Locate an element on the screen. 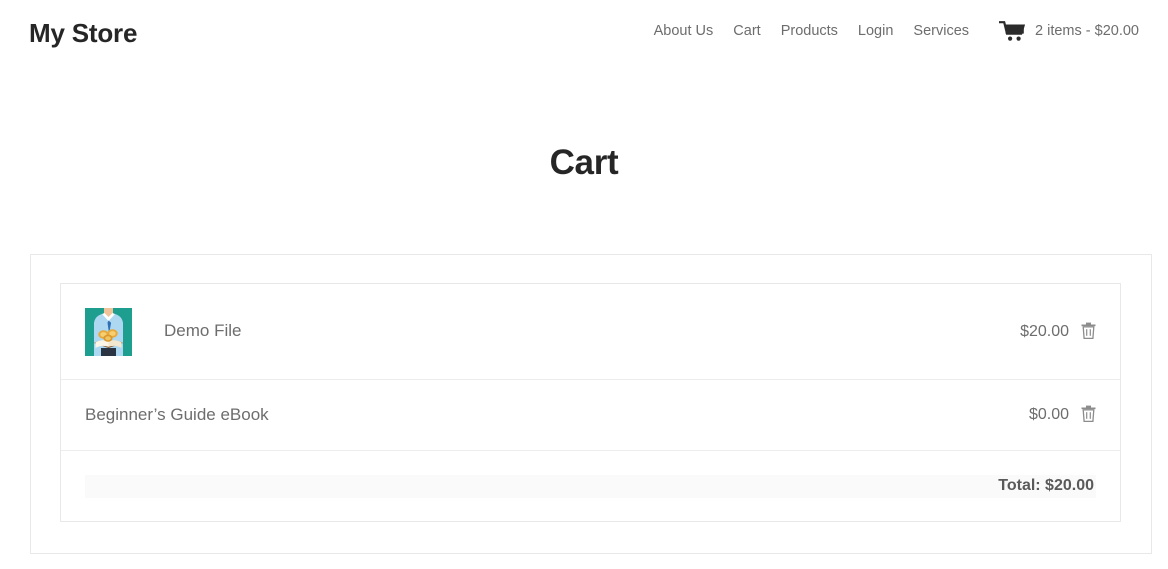 The image size is (1168, 569). nav-item-cart: Cart is located at coordinates (746, 31).